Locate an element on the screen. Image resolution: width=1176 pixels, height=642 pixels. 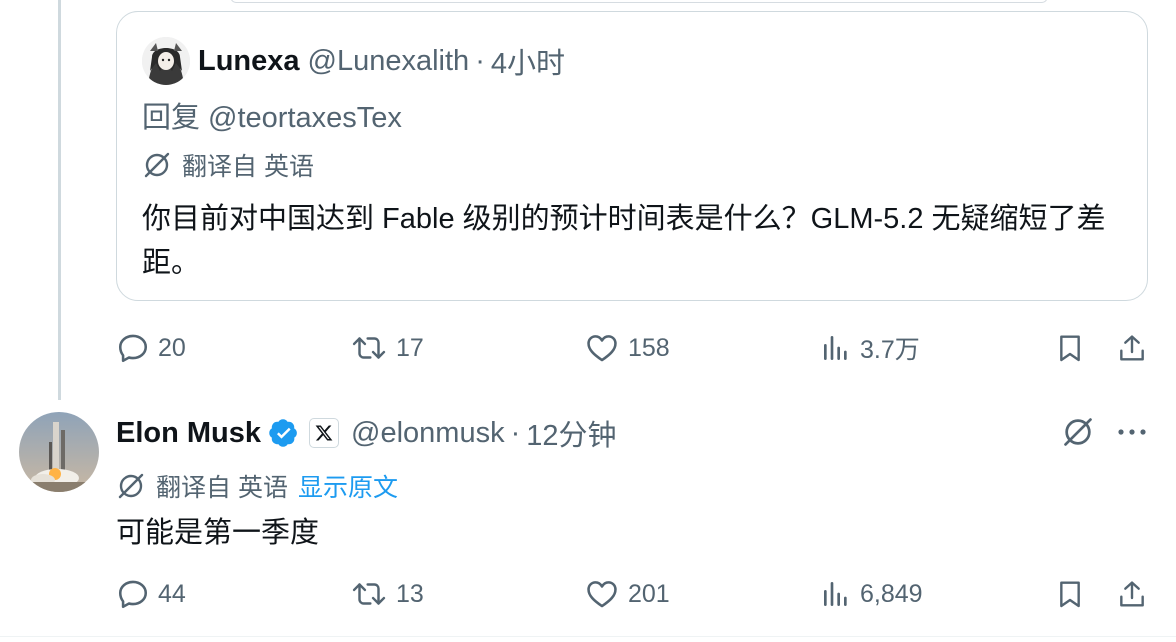
reply-timestamp: 12分钟 is located at coordinates (571, 433).